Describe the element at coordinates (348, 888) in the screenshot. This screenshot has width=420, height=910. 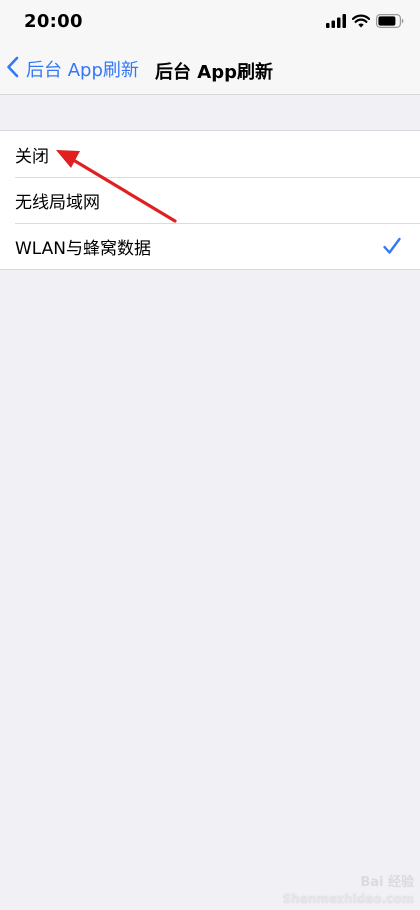
I see `watermark: Bai 经验 Shenmezhidao.com` at that location.